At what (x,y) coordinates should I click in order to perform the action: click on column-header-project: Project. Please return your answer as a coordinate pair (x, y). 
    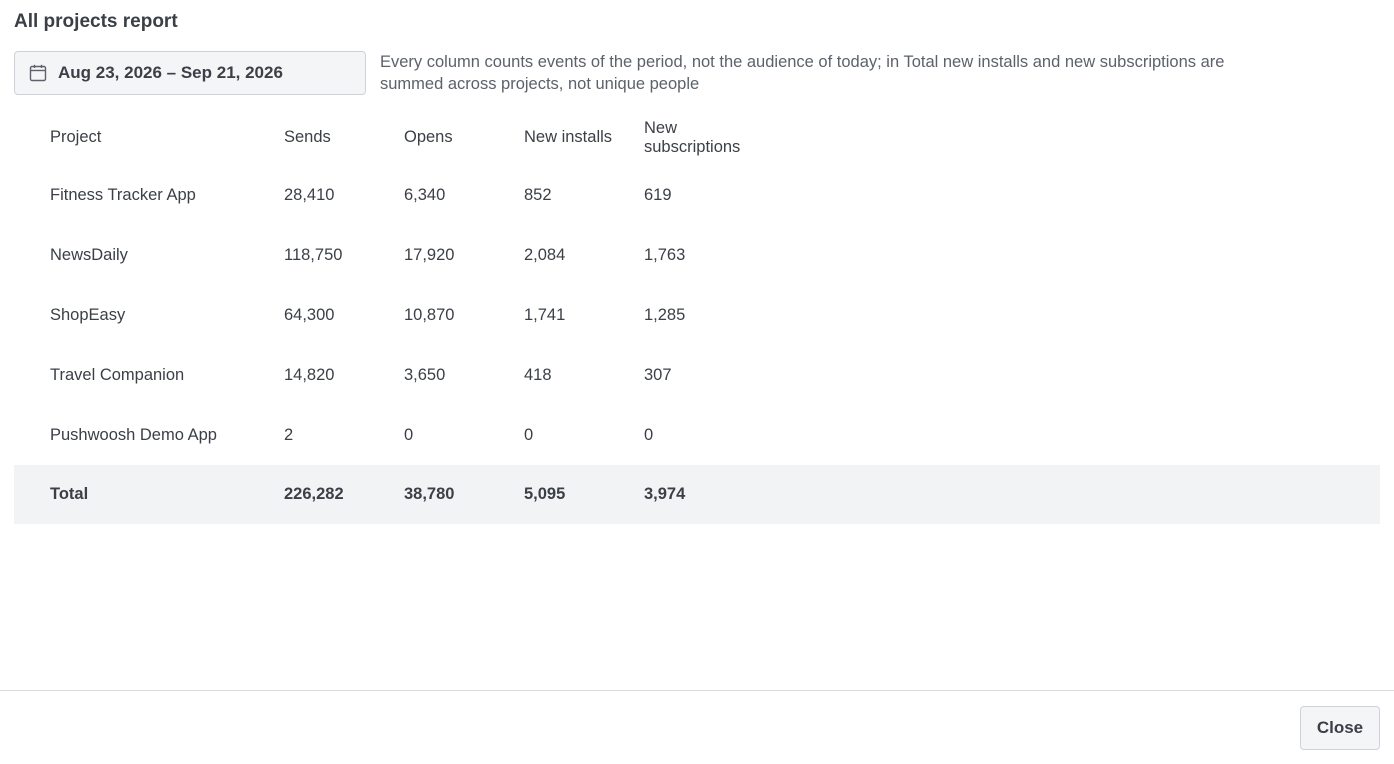
    Looking at the image, I should click on (76, 137).